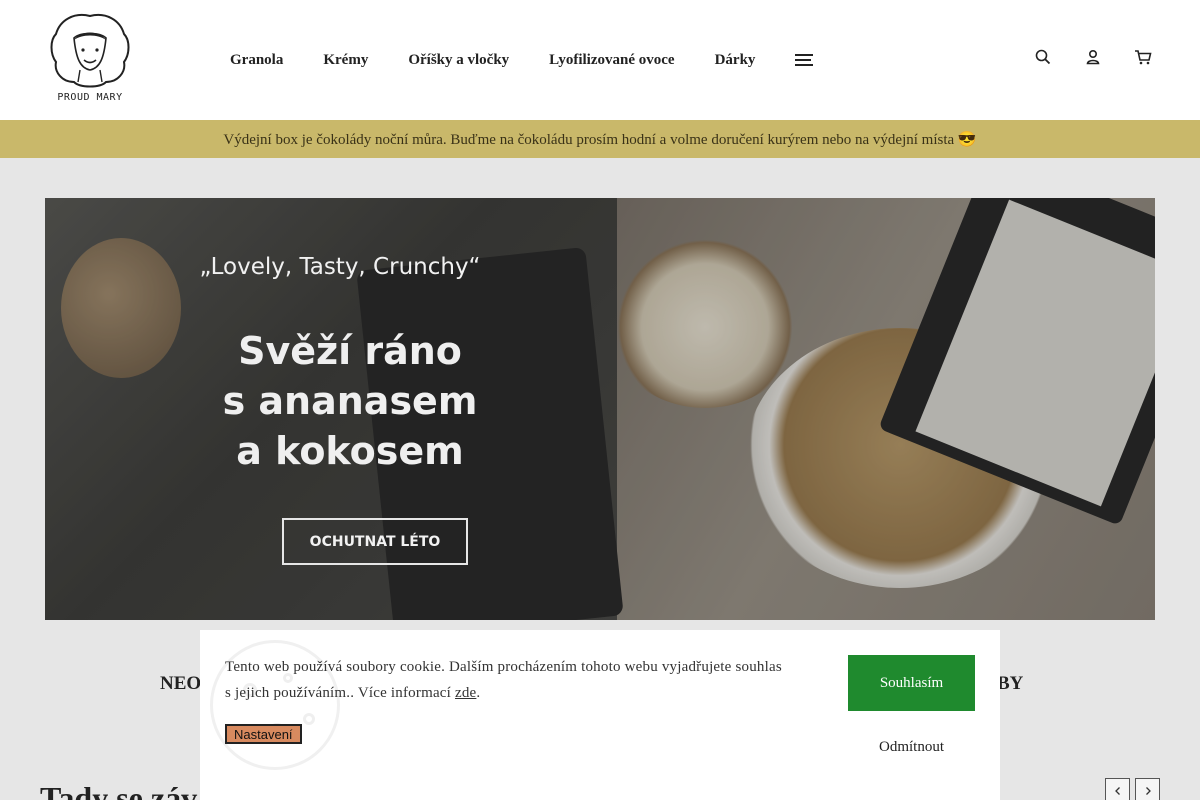 This screenshot has height=800, width=1200. What do you see at coordinates (350, 451) in the screenshot?
I see `hero-title-line-3: a kokosem` at bounding box center [350, 451].